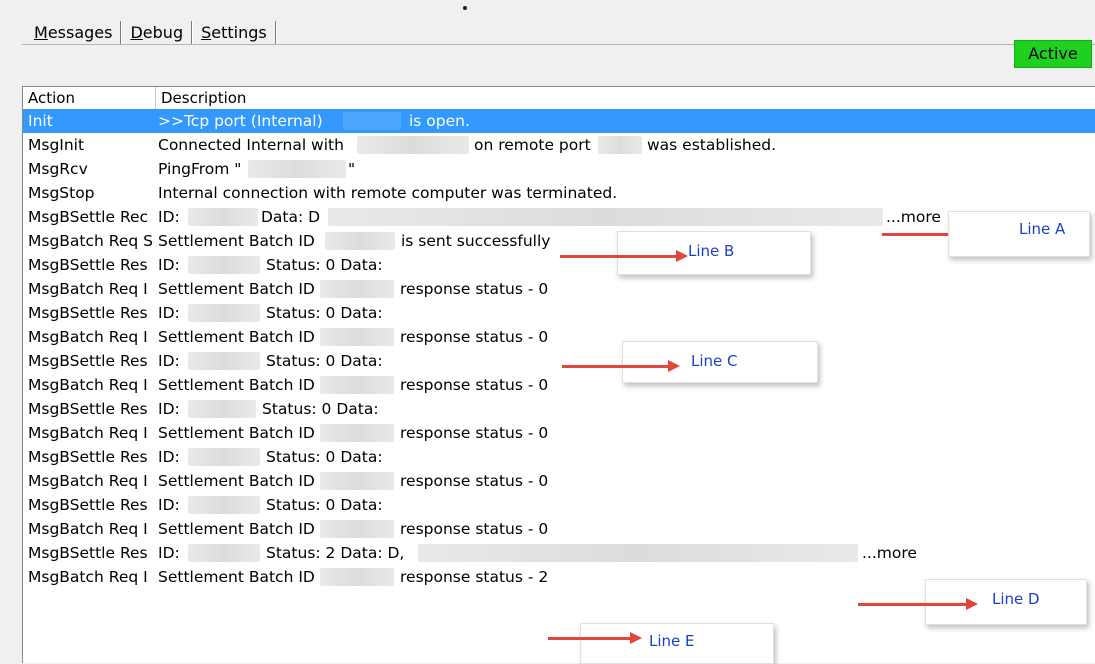 This screenshot has height=664, width=1095. What do you see at coordinates (465, 8) in the screenshot?
I see `top-marker-dot` at bounding box center [465, 8].